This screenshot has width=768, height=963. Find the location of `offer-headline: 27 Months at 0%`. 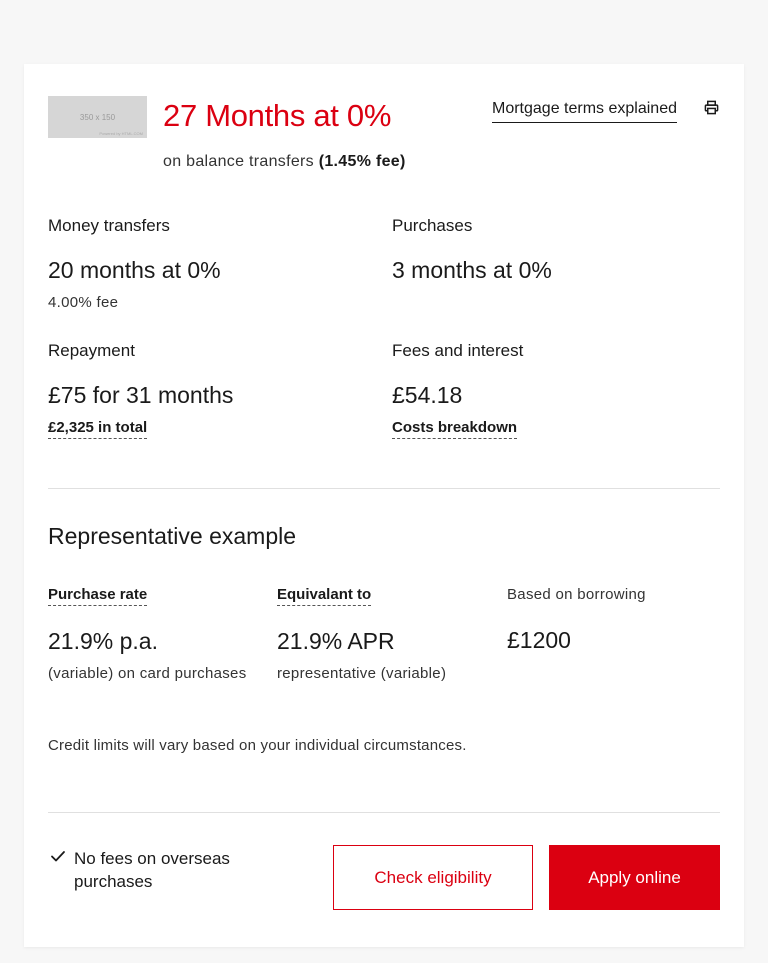

offer-headline: 27 Months at 0% is located at coordinates (277, 115).